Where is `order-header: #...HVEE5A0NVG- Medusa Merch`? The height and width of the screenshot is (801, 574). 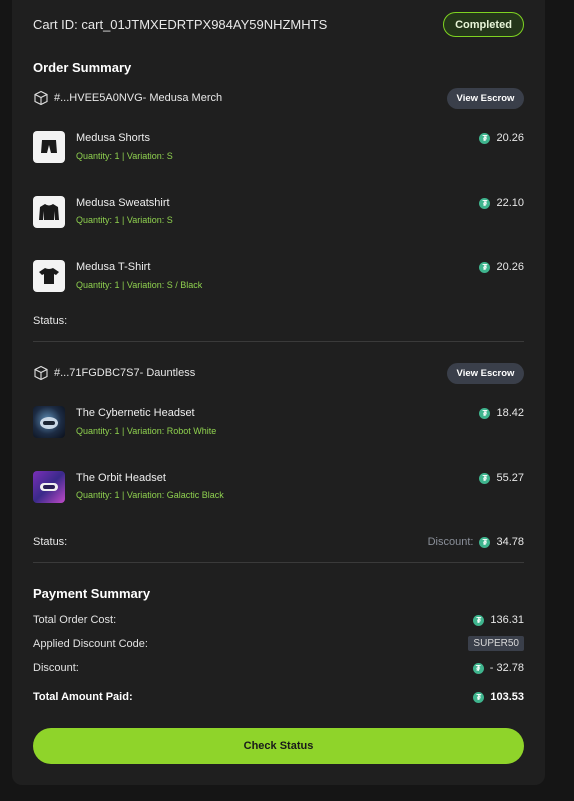
order-header: #...HVEE5A0NVG- Medusa Merch is located at coordinates (127, 98).